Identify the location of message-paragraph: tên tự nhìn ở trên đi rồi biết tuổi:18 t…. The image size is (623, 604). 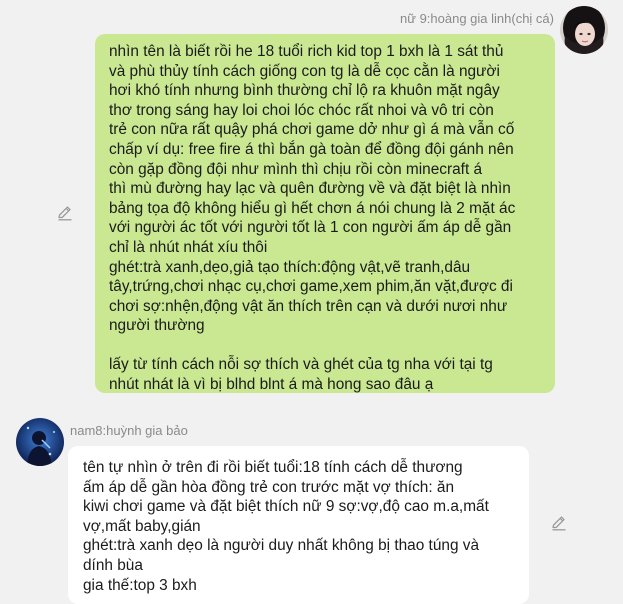
(286, 526).